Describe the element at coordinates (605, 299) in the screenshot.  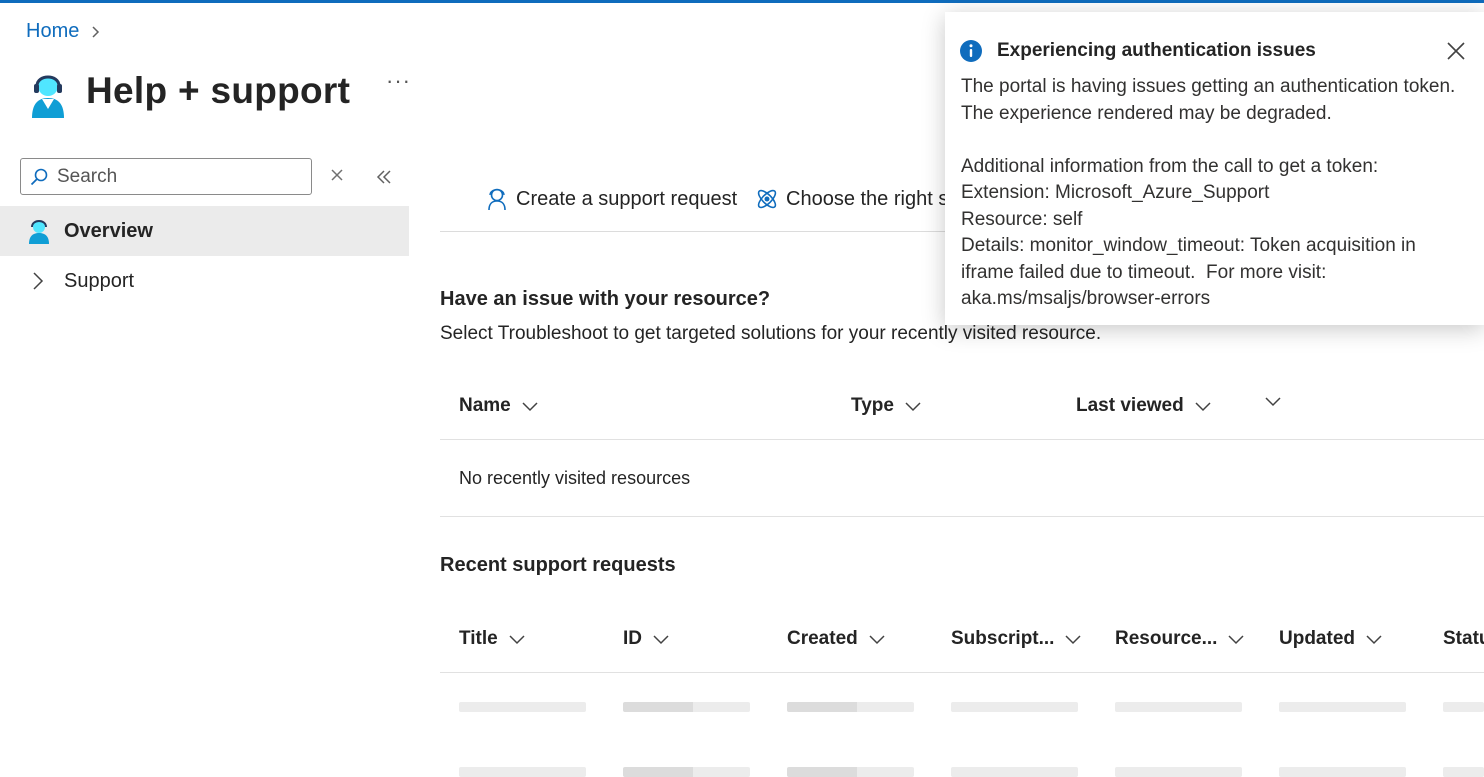
I see `resources-heading: Have an issue with your resource?` at that location.